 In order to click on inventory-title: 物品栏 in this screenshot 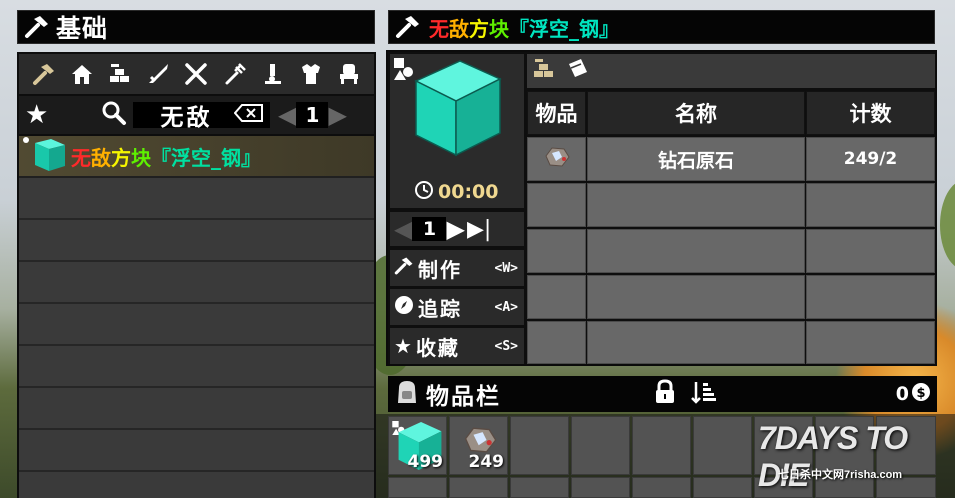, I will do `click(463, 397)`.